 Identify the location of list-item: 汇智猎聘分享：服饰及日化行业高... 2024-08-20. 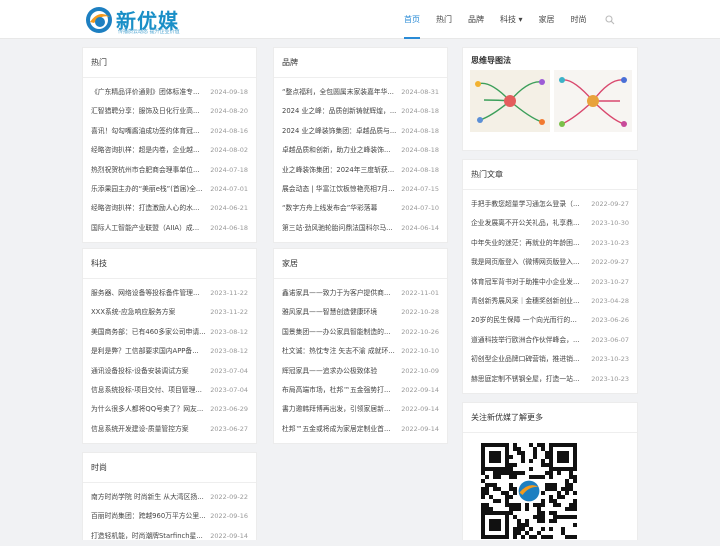
(169, 111).